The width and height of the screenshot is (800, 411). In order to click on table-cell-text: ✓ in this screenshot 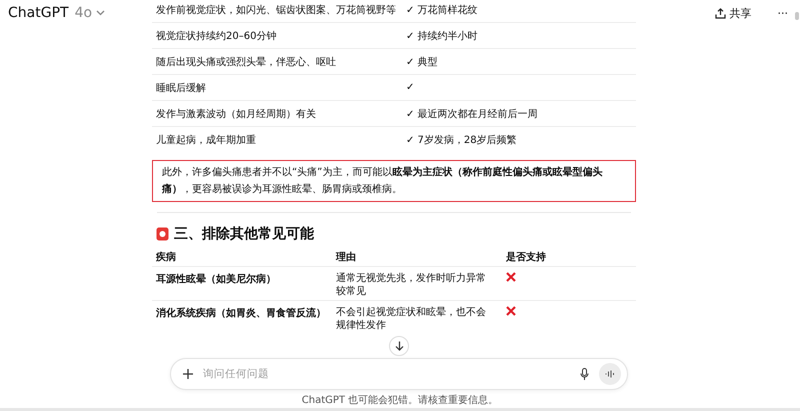, I will do `click(411, 87)`.